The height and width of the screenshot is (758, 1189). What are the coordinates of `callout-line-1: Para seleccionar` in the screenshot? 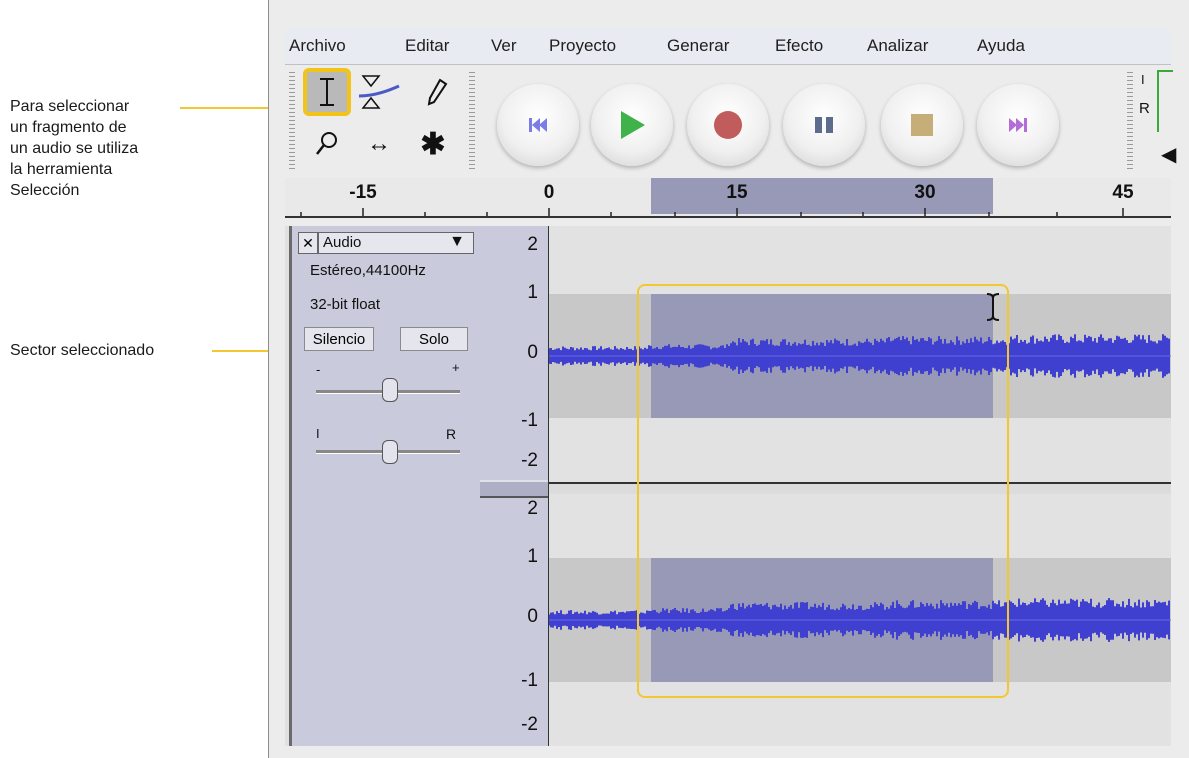 It's located at (70, 106).